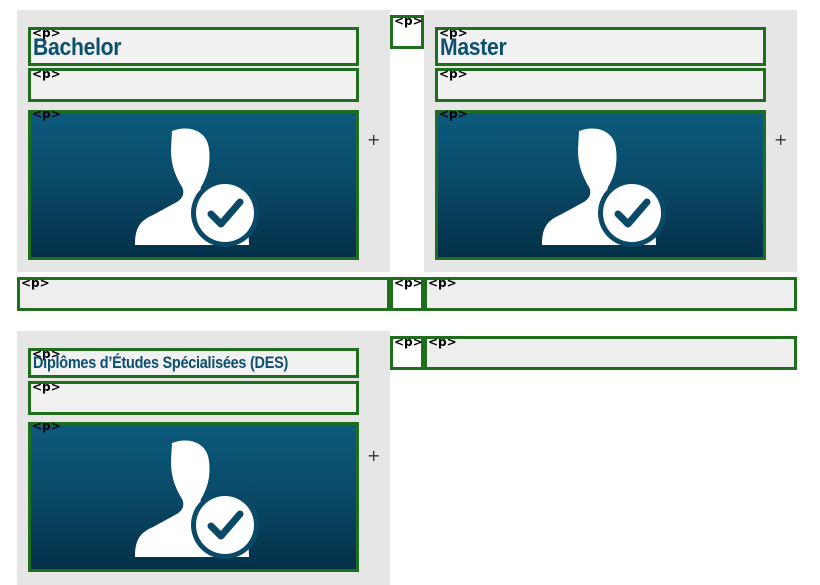 The image size is (820, 585). Describe the element at coordinates (77, 47) in the screenshot. I see `card-title: Bachelor` at that location.